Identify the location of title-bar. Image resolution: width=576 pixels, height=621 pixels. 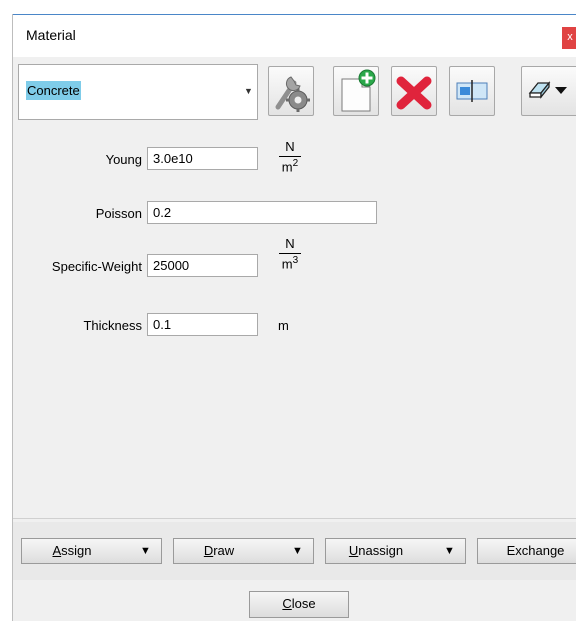
(294, 36).